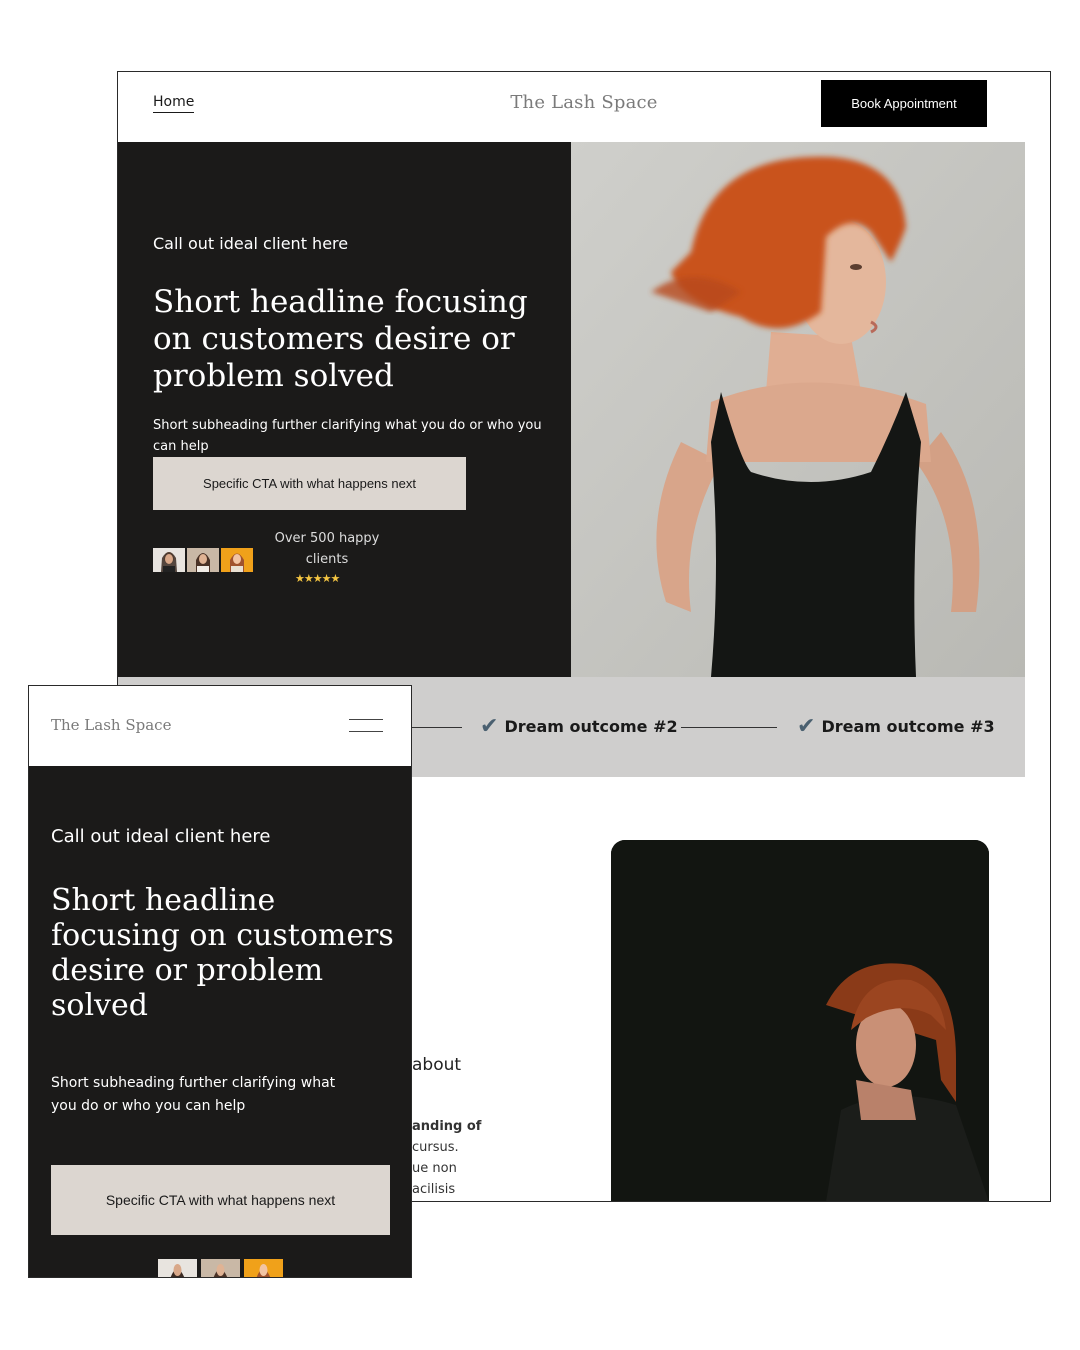 This screenshot has height=1350, width=1080. I want to click on about-line: anding of, so click(447, 1126).